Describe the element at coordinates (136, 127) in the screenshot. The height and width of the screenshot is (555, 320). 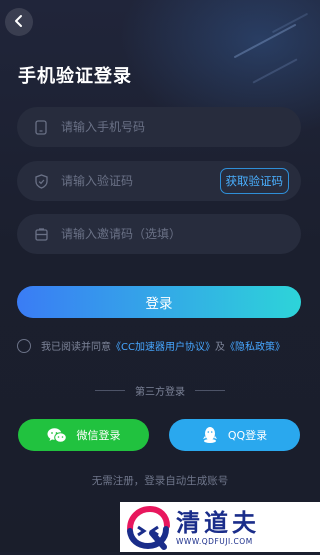
I see `phone-input` at that location.